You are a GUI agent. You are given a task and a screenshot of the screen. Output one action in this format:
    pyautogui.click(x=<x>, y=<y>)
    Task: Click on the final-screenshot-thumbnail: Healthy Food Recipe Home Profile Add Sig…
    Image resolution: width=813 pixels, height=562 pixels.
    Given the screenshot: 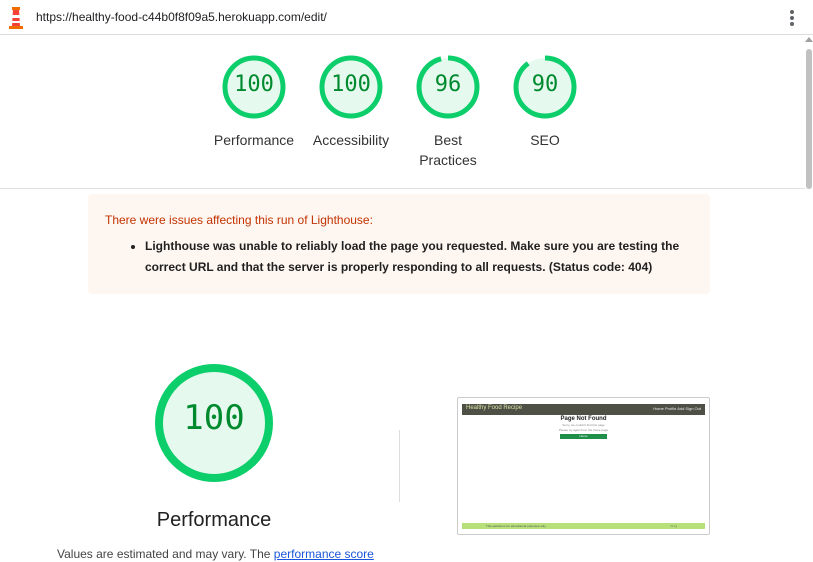 What is the action you would take?
    pyautogui.click(x=583, y=466)
    